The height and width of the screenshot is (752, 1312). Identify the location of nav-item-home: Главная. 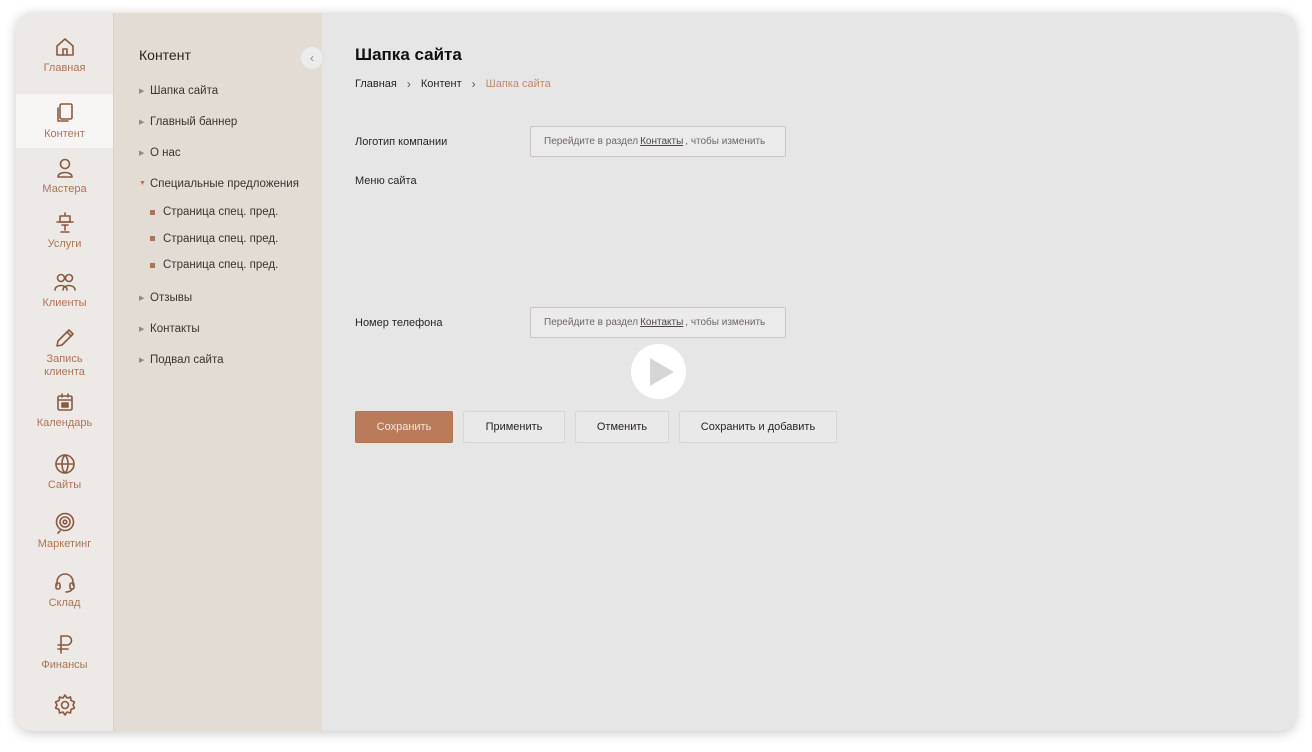
(64, 64).